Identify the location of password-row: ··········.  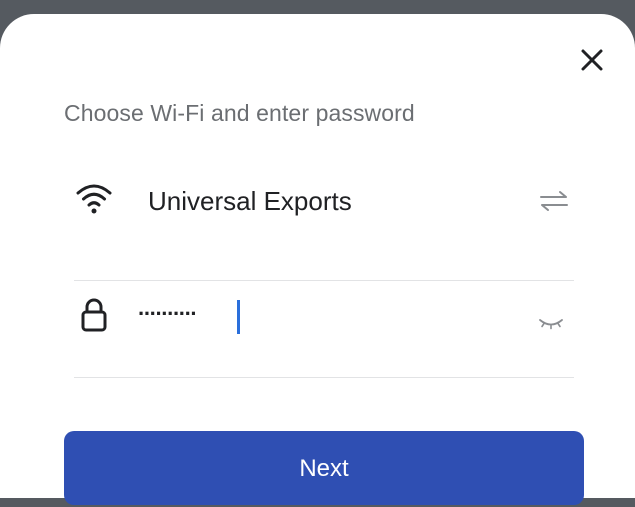
(324, 318).